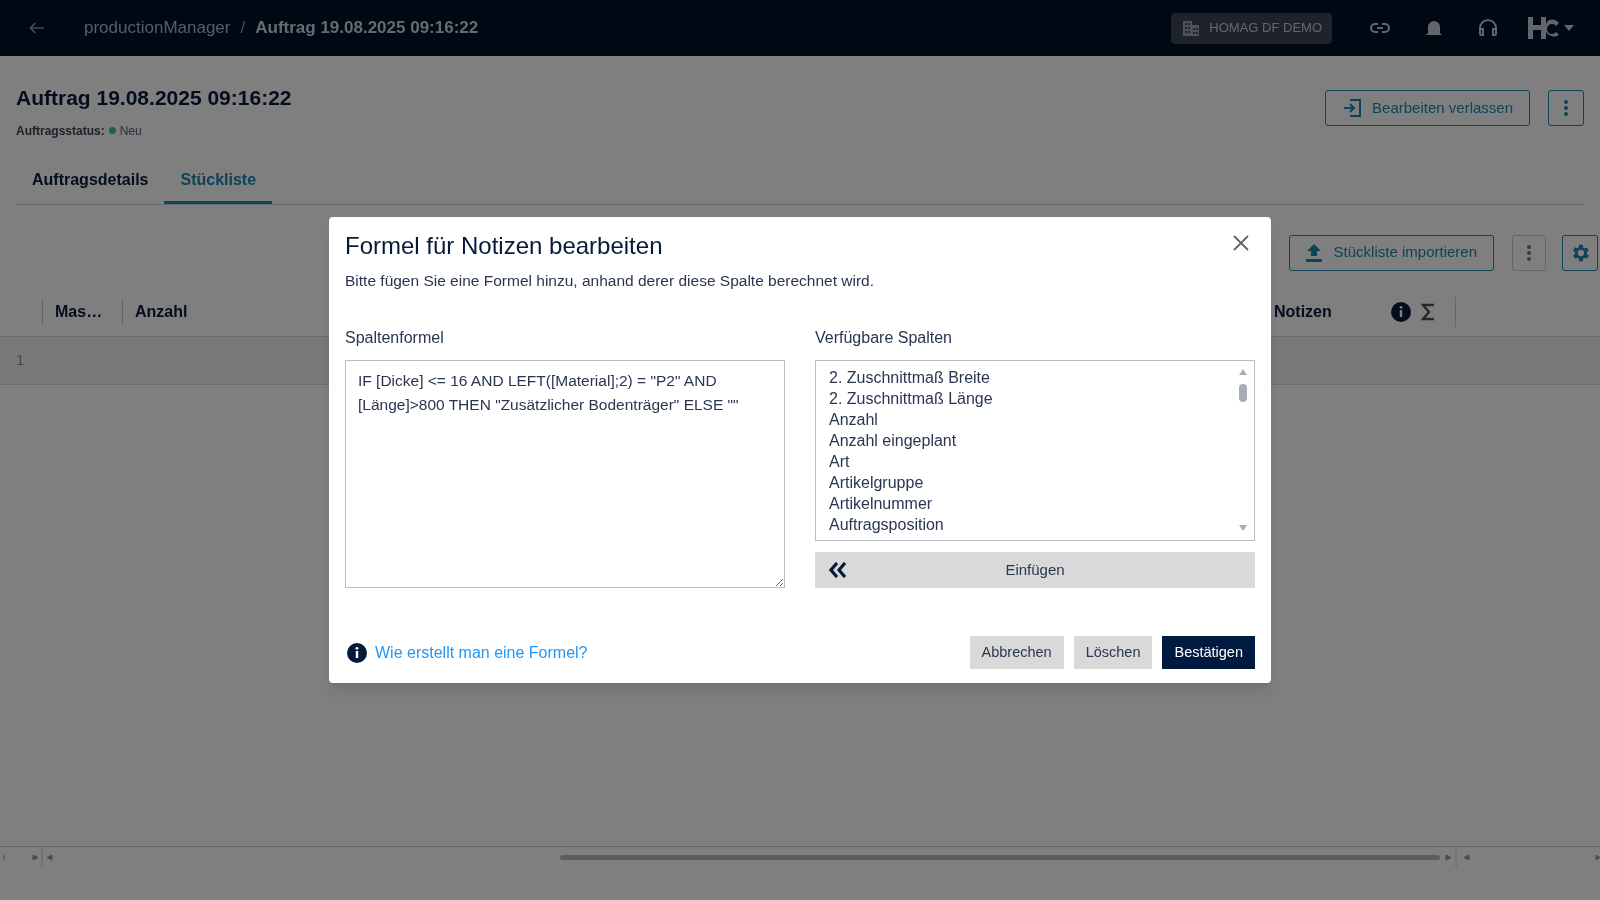 Image resolution: width=1600 pixels, height=900 pixels. I want to click on caret-icon, so click(1569, 28).